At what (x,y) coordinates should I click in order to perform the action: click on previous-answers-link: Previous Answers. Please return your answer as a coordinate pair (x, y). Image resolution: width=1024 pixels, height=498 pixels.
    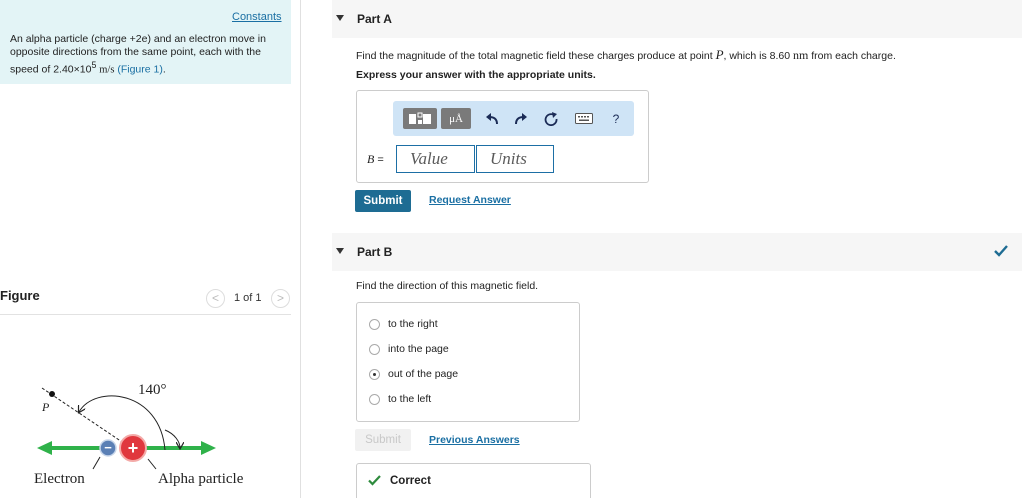
    Looking at the image, I should click on (474, 440).